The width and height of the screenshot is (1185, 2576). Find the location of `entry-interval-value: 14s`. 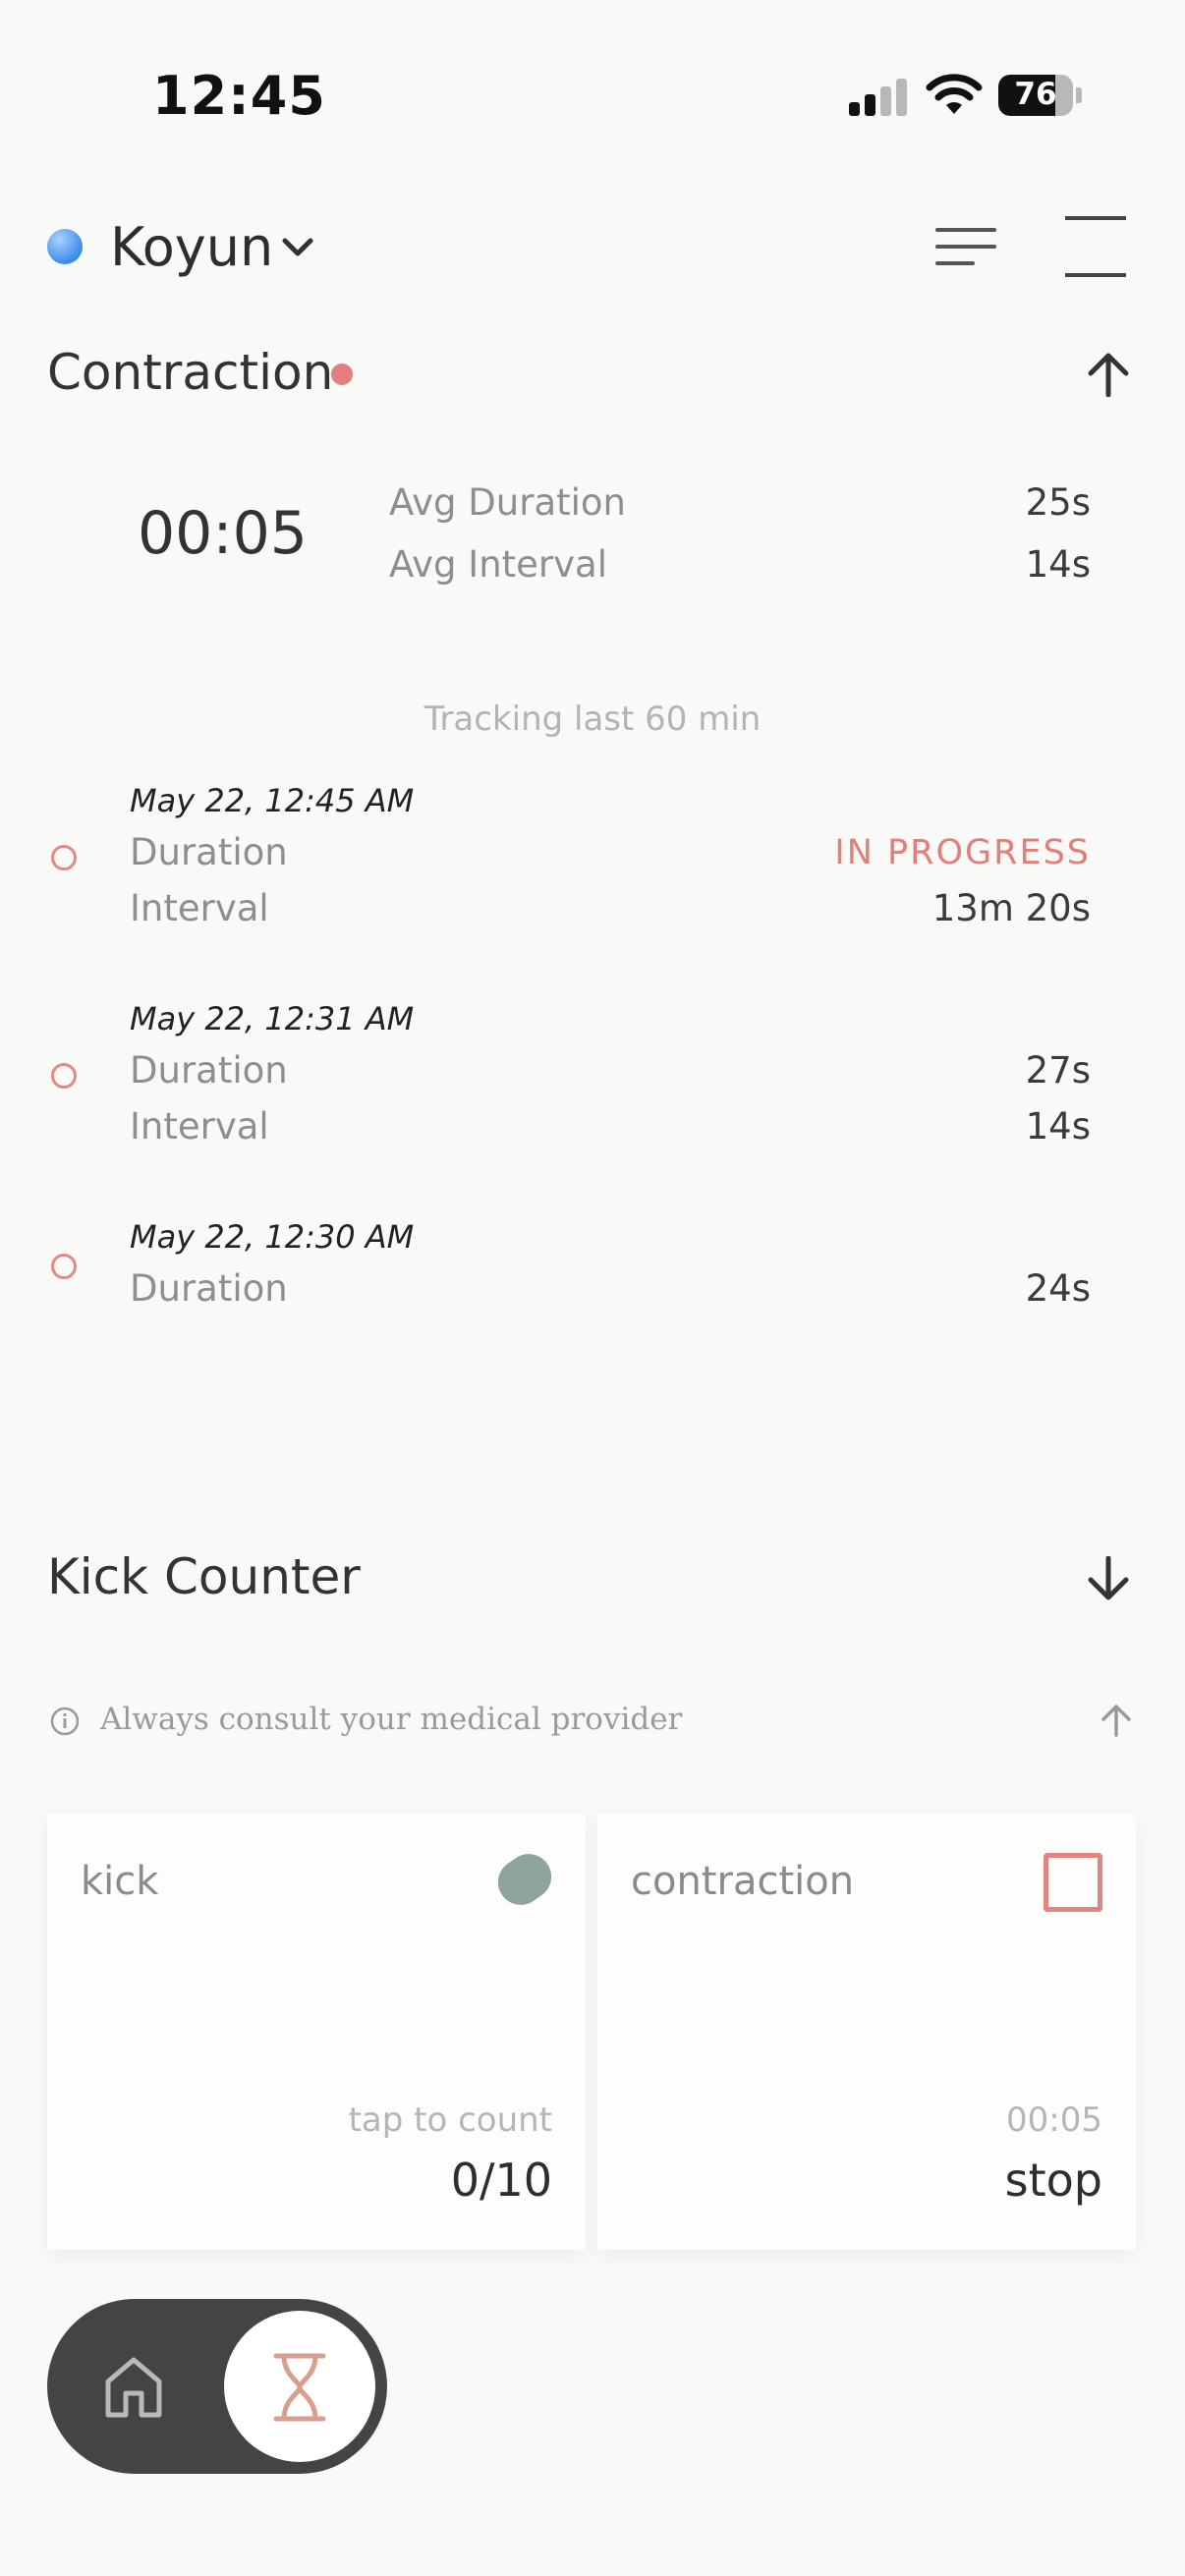

entry-interval-value: 14s is located at coordinates (1058, 1126).